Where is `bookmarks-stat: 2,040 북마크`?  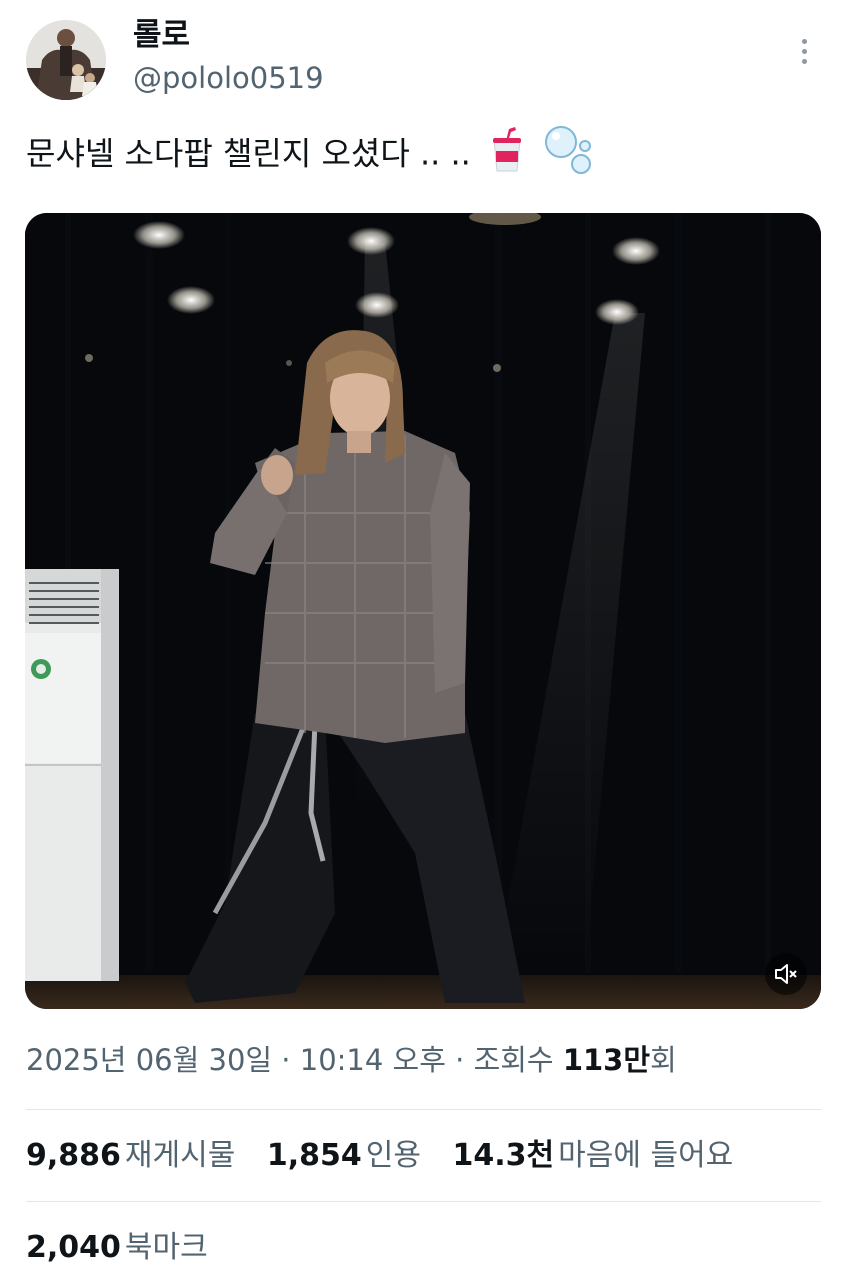 bookmarks-stat: 2,040 북마크 is located at coordinates (117, 1248).